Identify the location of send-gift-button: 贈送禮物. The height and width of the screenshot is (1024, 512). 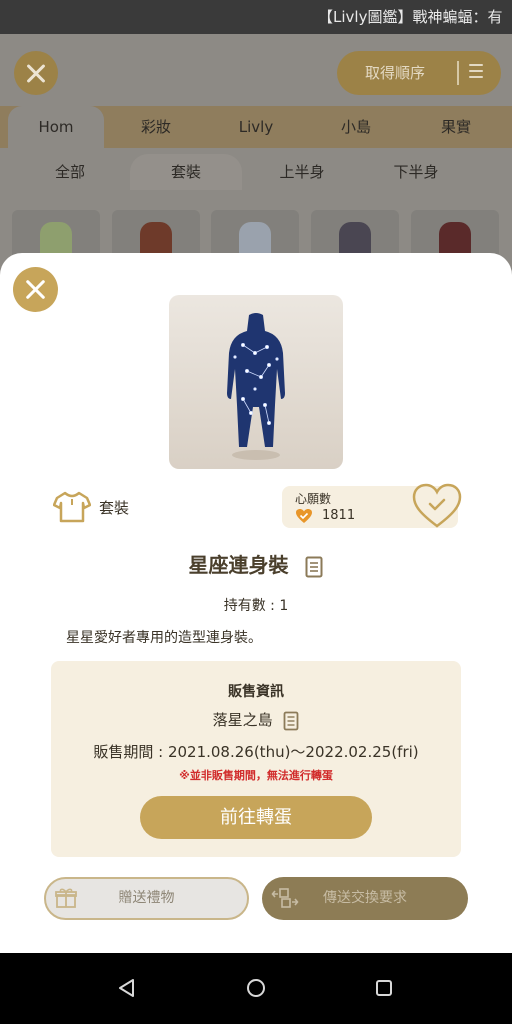
(146, 898).